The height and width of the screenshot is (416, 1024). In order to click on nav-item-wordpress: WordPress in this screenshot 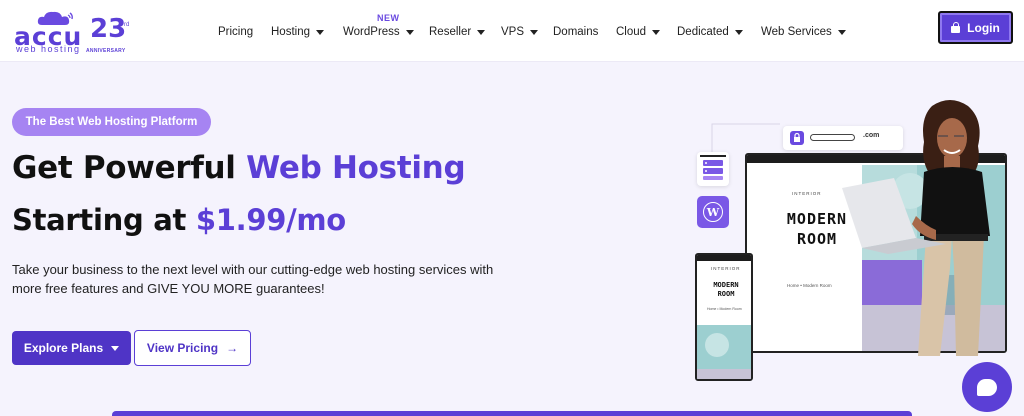, I will do `click(378, 32)`.